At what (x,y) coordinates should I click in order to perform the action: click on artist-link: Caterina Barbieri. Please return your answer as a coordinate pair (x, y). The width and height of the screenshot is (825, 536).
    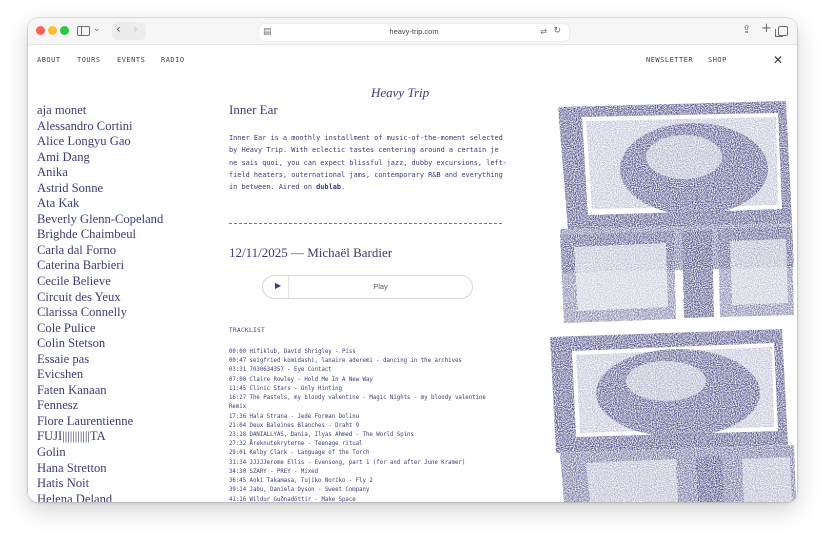
    Looking at the image, I should click on (100, 266).